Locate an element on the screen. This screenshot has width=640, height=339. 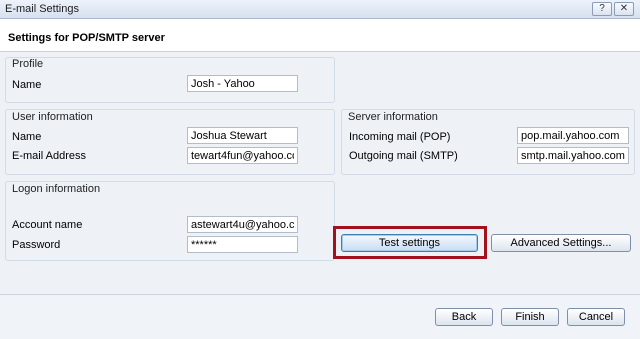
user-info-group-label: User information is located at coordinates (52, 117).